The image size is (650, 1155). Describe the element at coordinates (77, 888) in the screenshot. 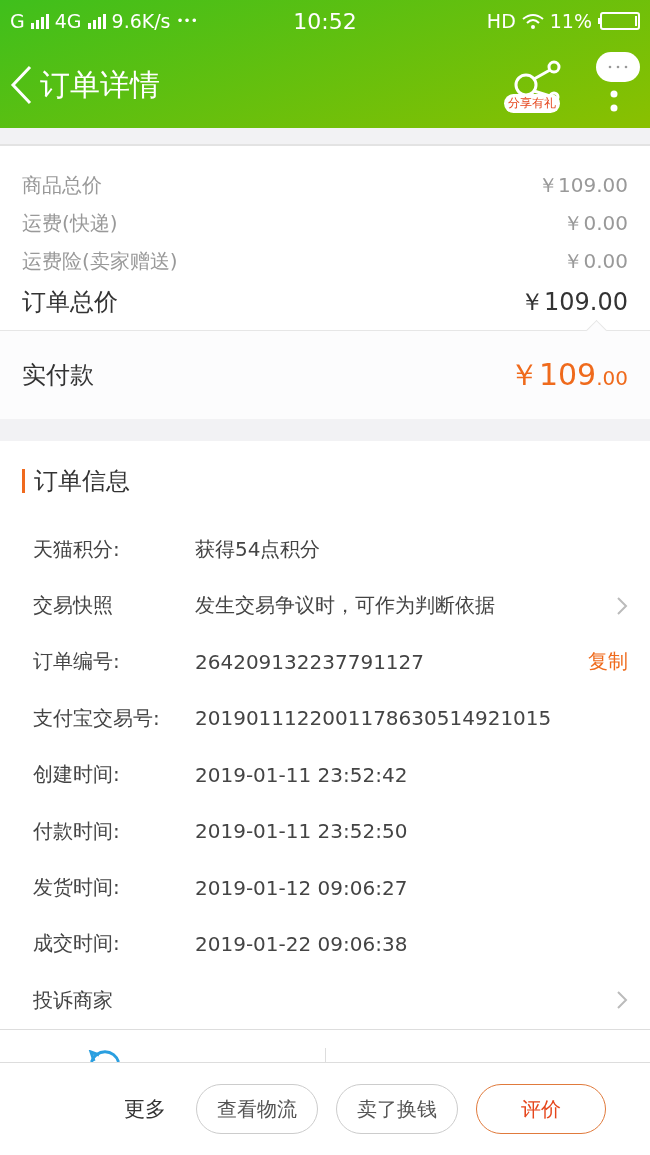

I see `info-label: 发货时间:` at that location.